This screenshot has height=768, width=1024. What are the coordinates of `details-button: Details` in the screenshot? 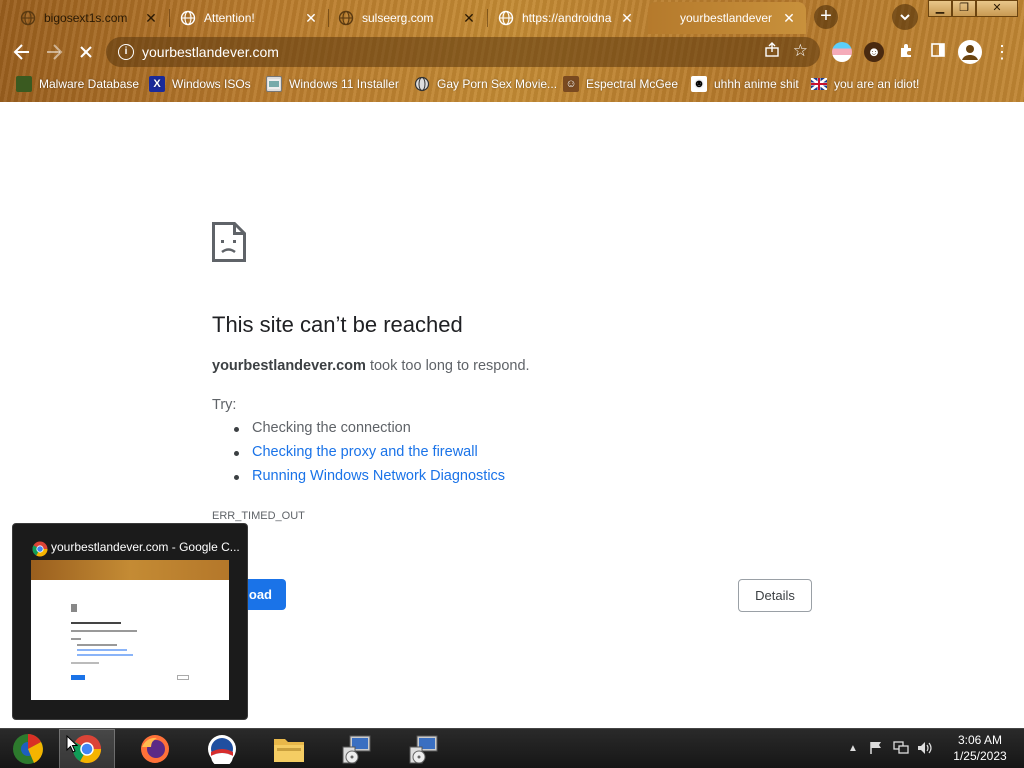 It's located at (775, 595).